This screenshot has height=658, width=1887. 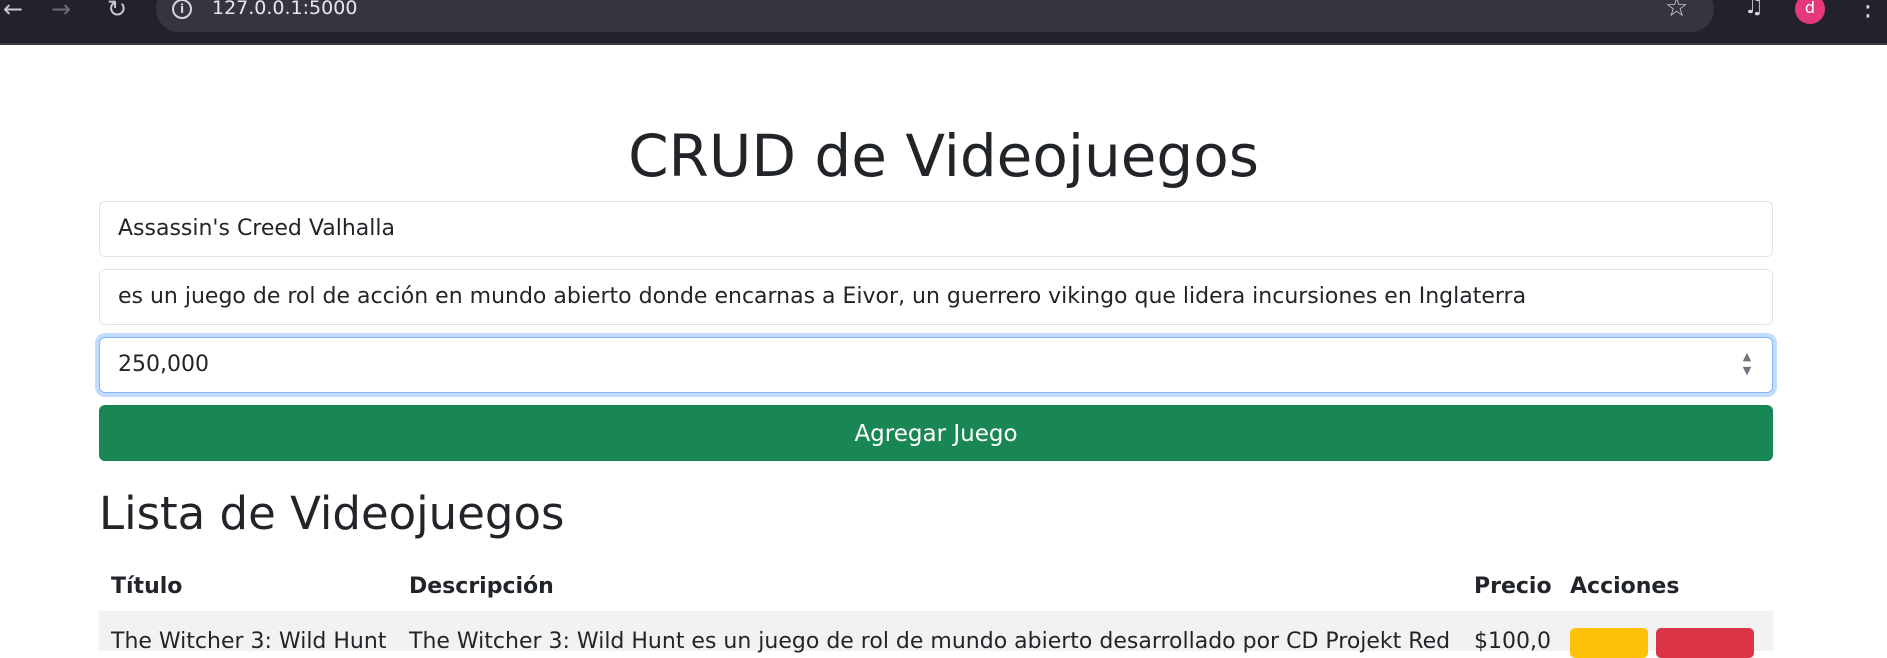 I want to click on forward-arrow-icon: →, so click(x=61, y=11).